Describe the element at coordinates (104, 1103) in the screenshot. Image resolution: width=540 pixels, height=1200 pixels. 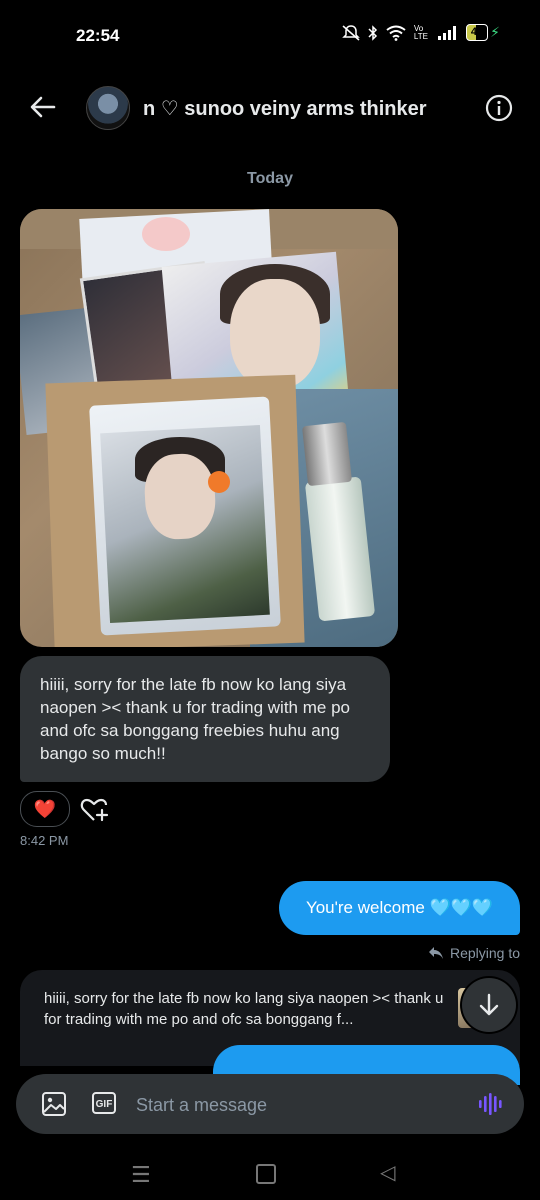
I see `gif-icon: GIF` at that location.